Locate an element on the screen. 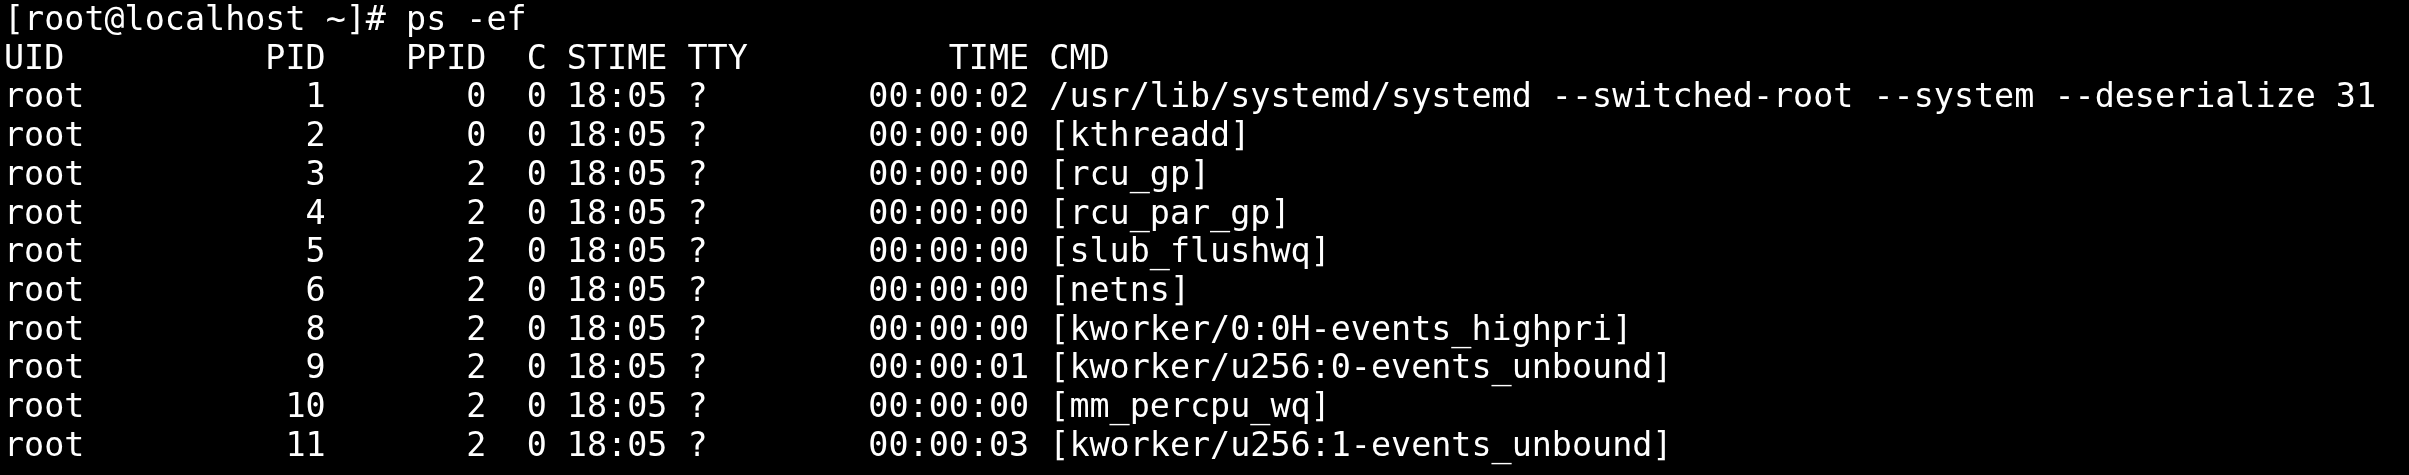 The width and height of the screenshot is (2409, 475). column-header: UID is located at coordinates (34, 57).